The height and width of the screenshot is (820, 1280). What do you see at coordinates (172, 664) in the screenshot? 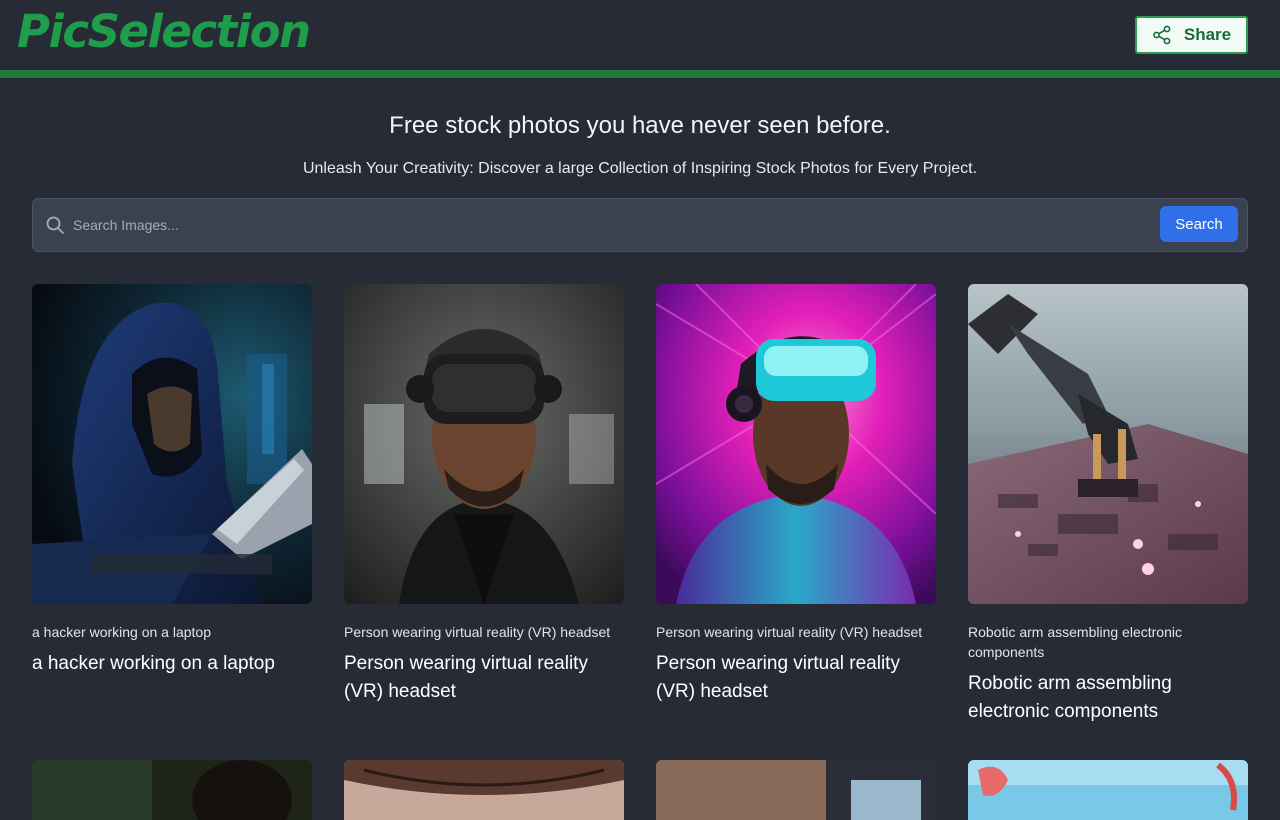
I see `card-title: a hacker working on a laptop` at bounding box center [172, 664].